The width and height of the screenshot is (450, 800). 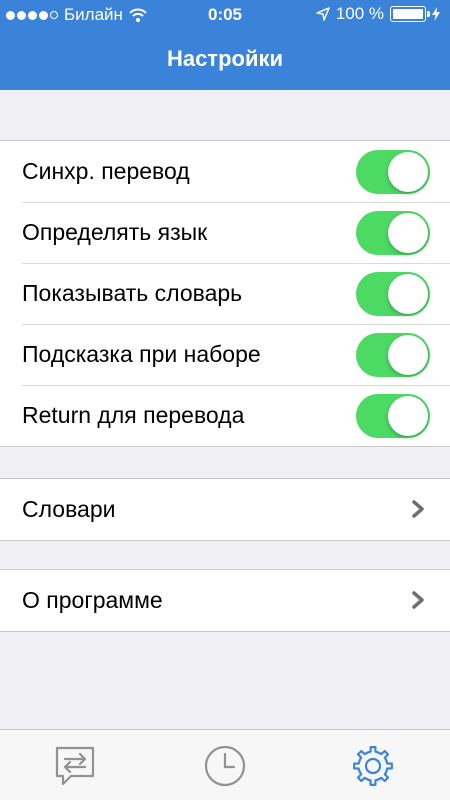 I want to click on settings-gear-icon, so click(x=373, y=766).